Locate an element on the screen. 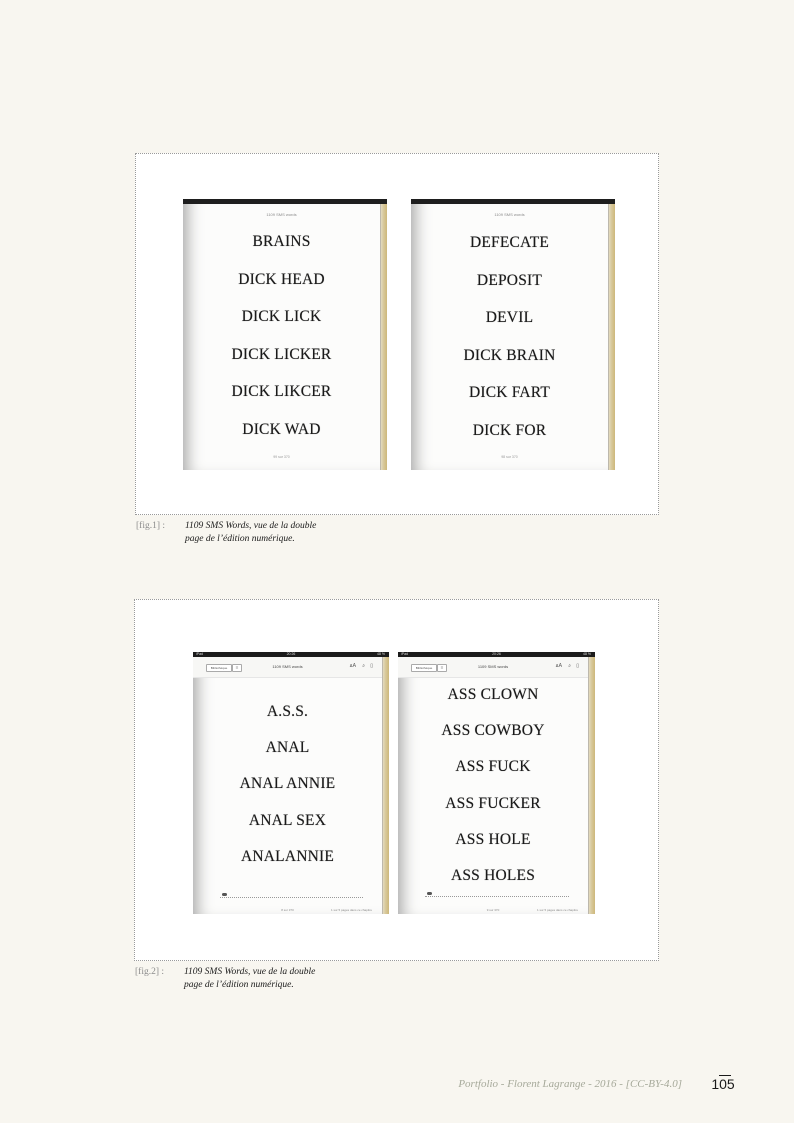  word-item: ASS COWBOY is located at coordinates (493, 731).